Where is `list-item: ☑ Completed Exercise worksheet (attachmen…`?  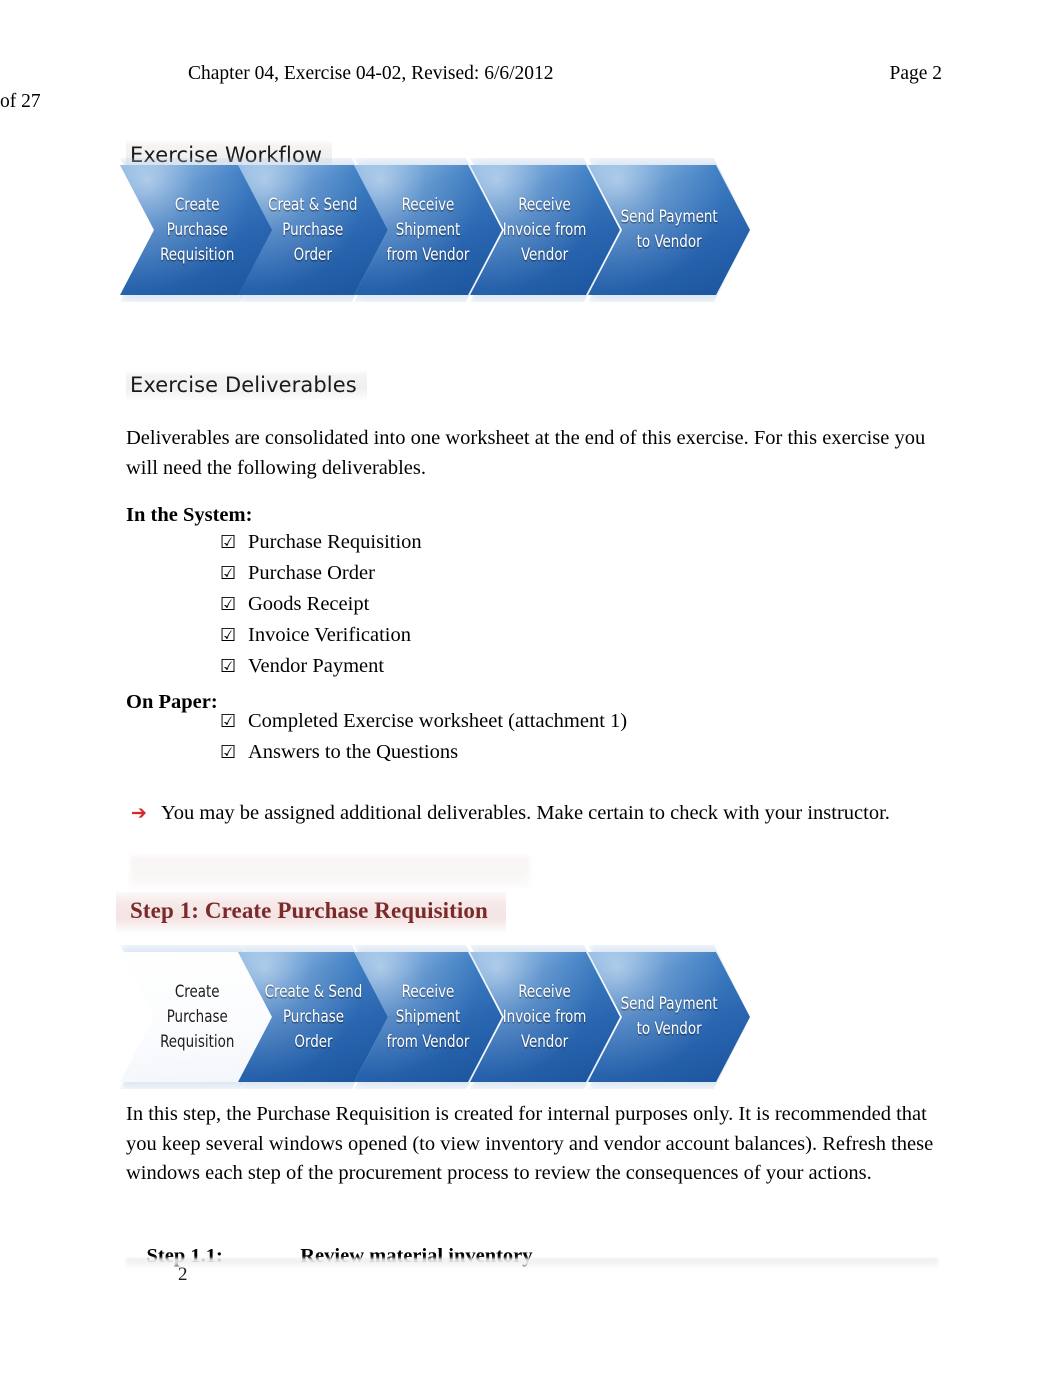 list-item: ☑ Completed Exercise worksheet (attachmen… is located at coordinates (423, 725).